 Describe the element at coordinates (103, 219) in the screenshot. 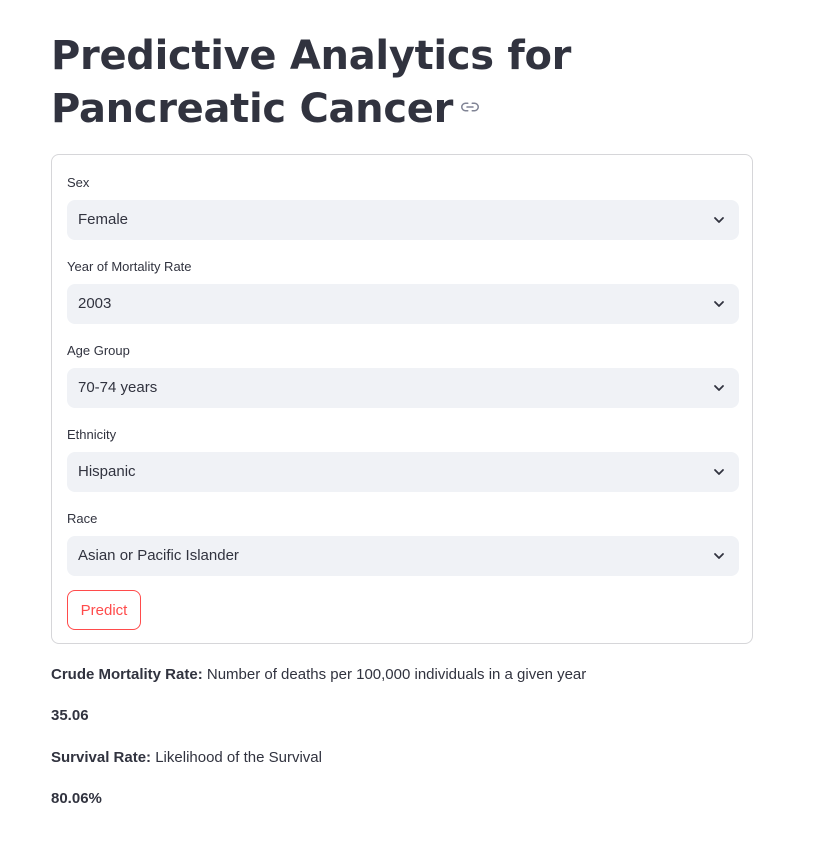

I see `sex-select-value: Female` at that location.